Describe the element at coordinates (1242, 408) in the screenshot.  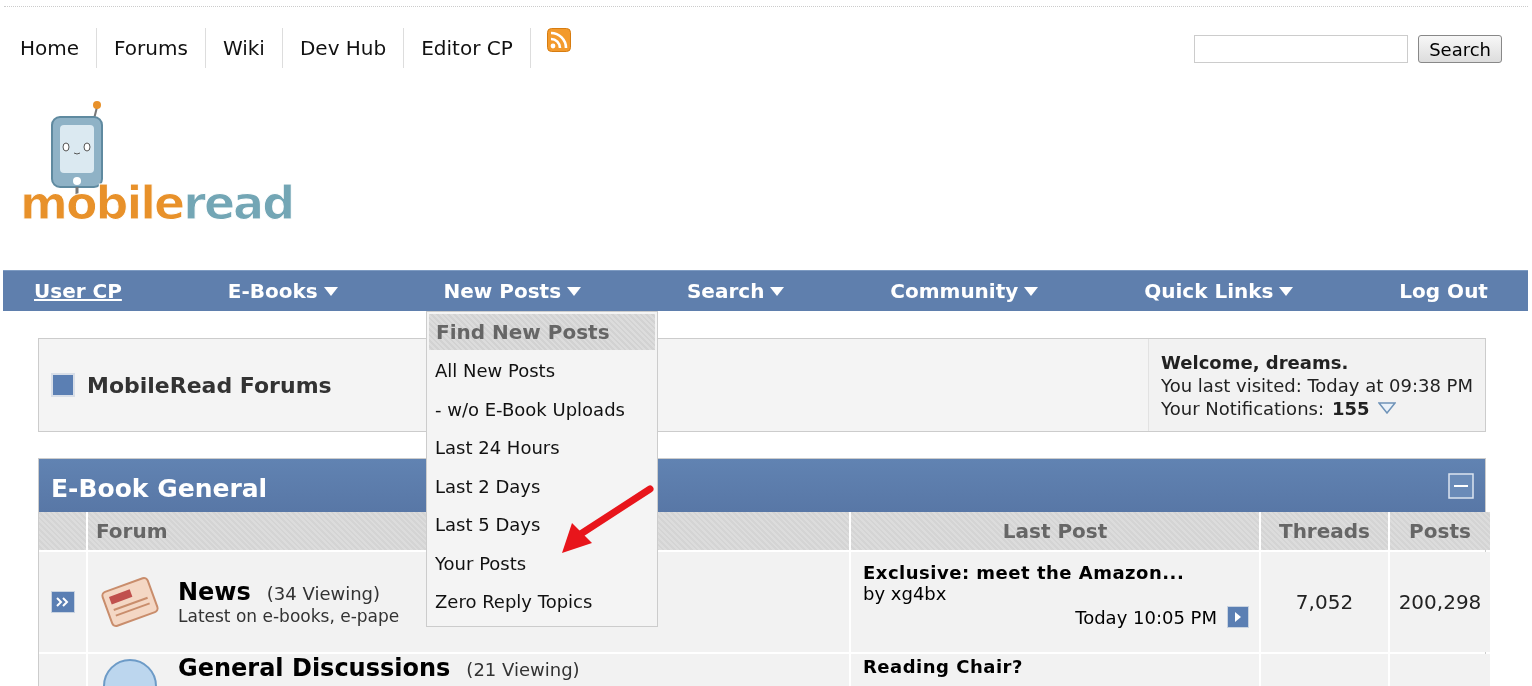
I see `notifications-label: Your Notifications:` at that location.